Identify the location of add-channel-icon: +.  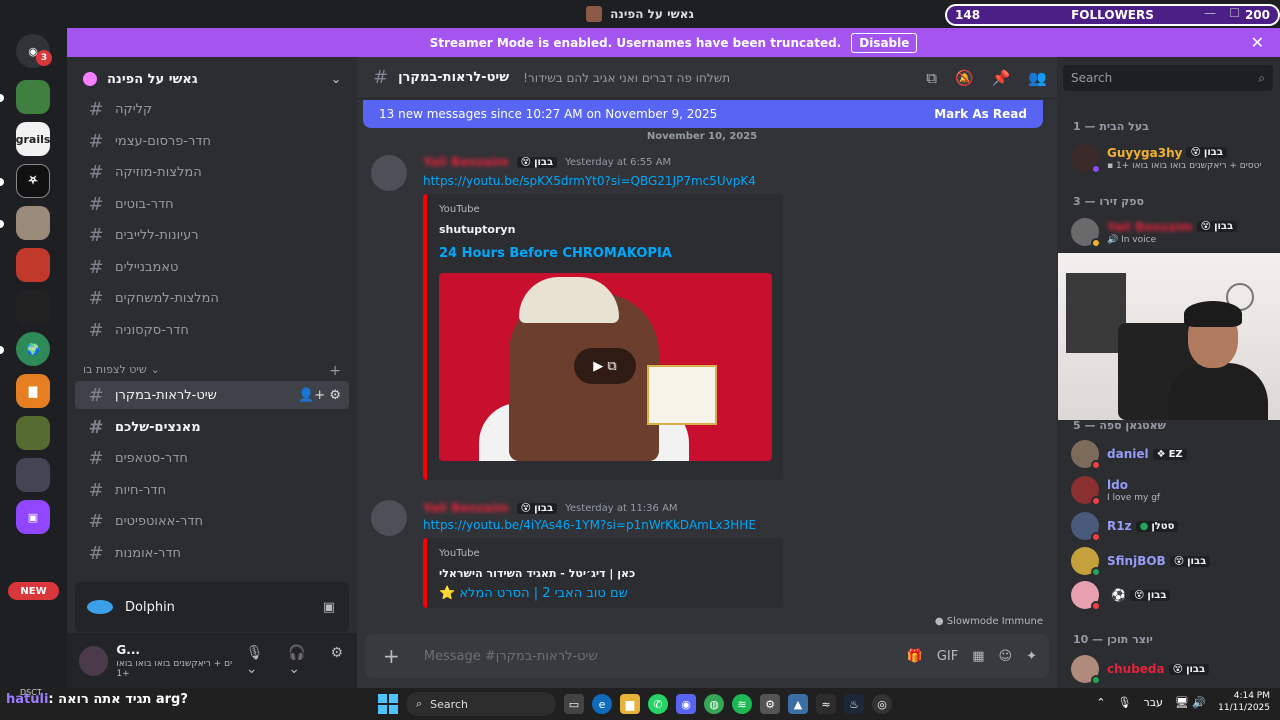
(335, 371).